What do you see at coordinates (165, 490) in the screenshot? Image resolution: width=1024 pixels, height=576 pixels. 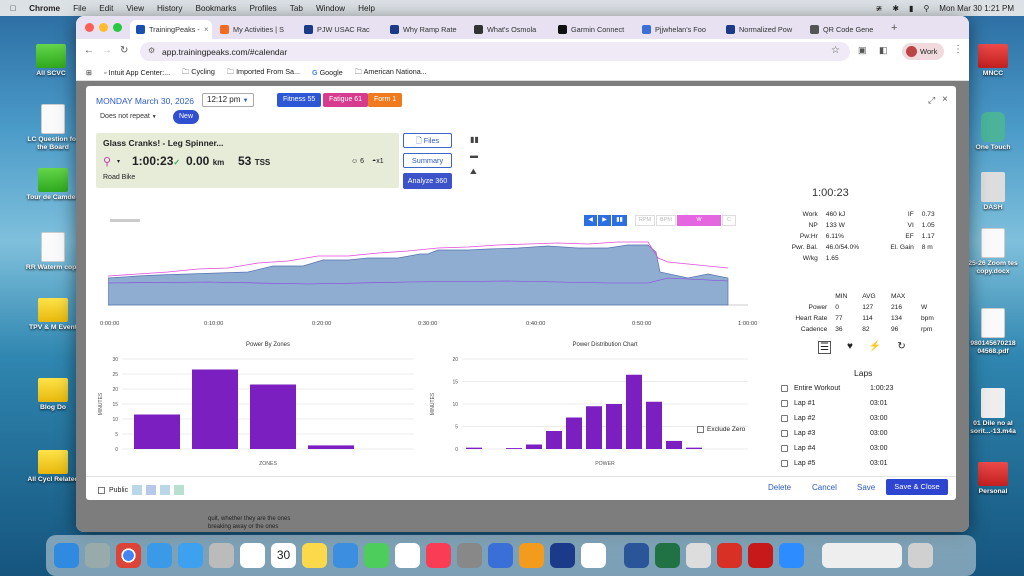 I see `link-icon` at bounding box center [165, 490].